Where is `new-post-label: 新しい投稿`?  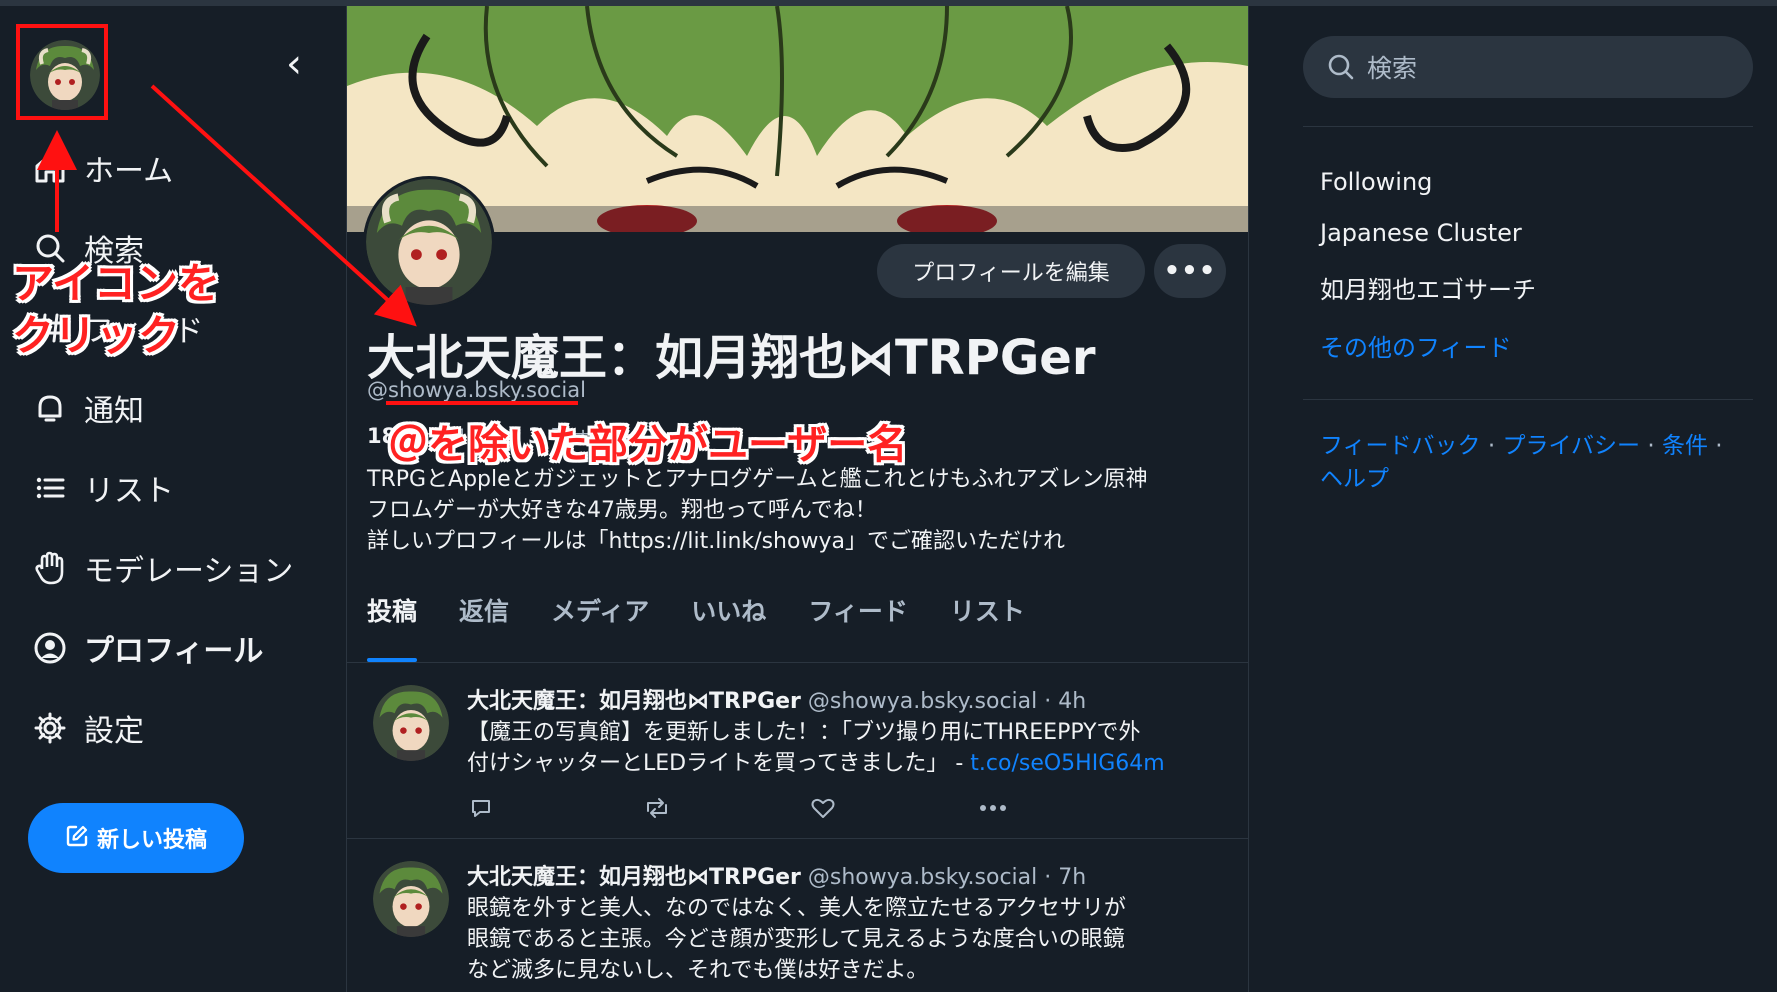
new-post-label: 新しい投稿 is located at coordinates (151, 840).